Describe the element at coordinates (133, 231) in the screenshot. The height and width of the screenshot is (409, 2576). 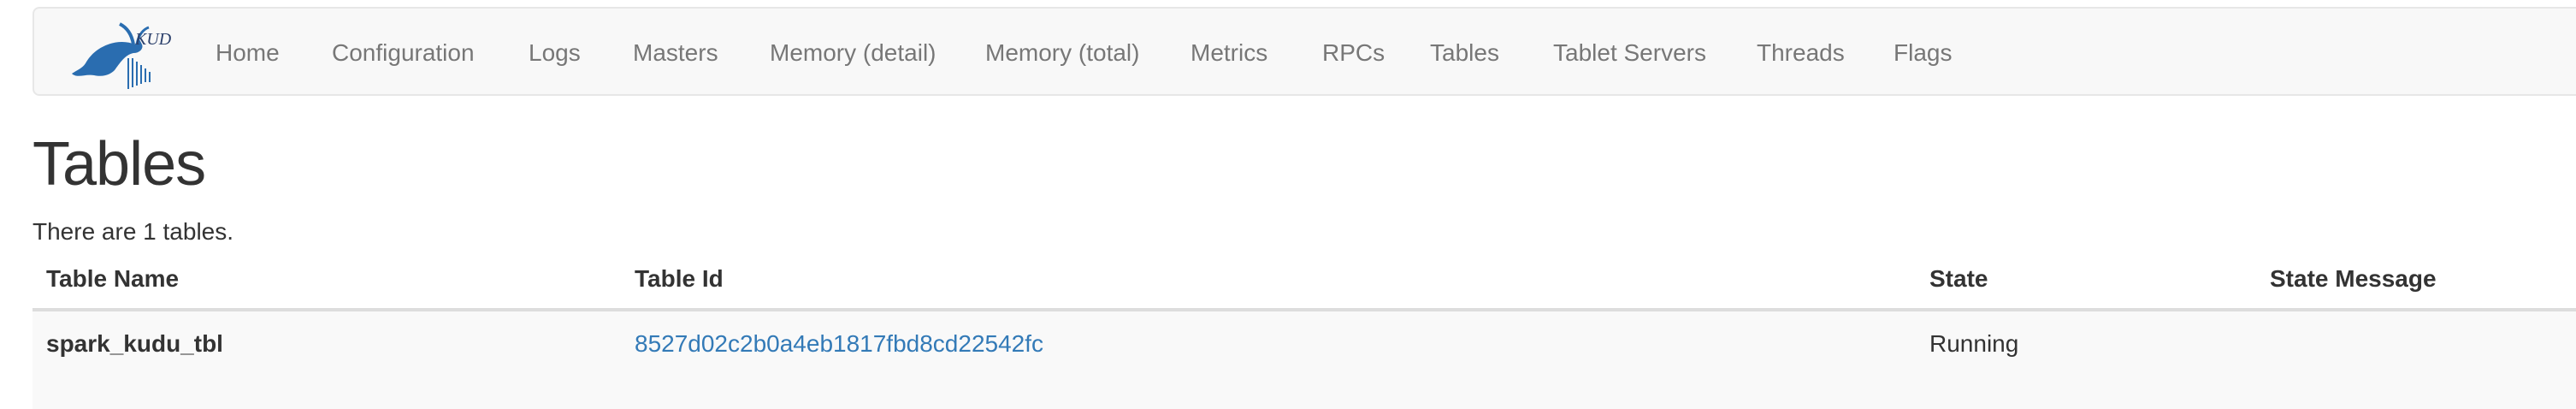
I see `tables-summary: There are 1 tables.` at that location.